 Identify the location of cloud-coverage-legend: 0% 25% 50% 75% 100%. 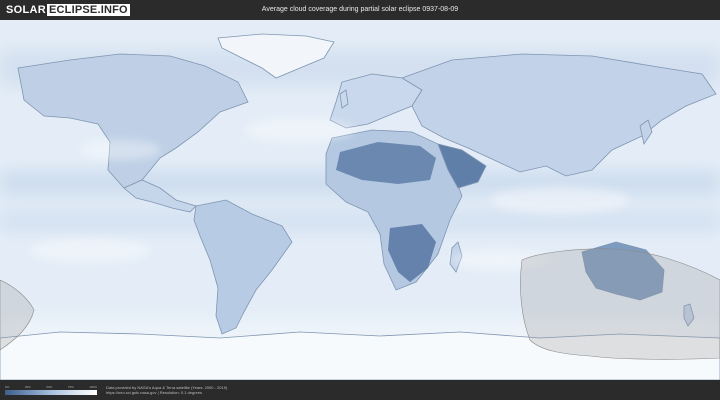
(51, 390).